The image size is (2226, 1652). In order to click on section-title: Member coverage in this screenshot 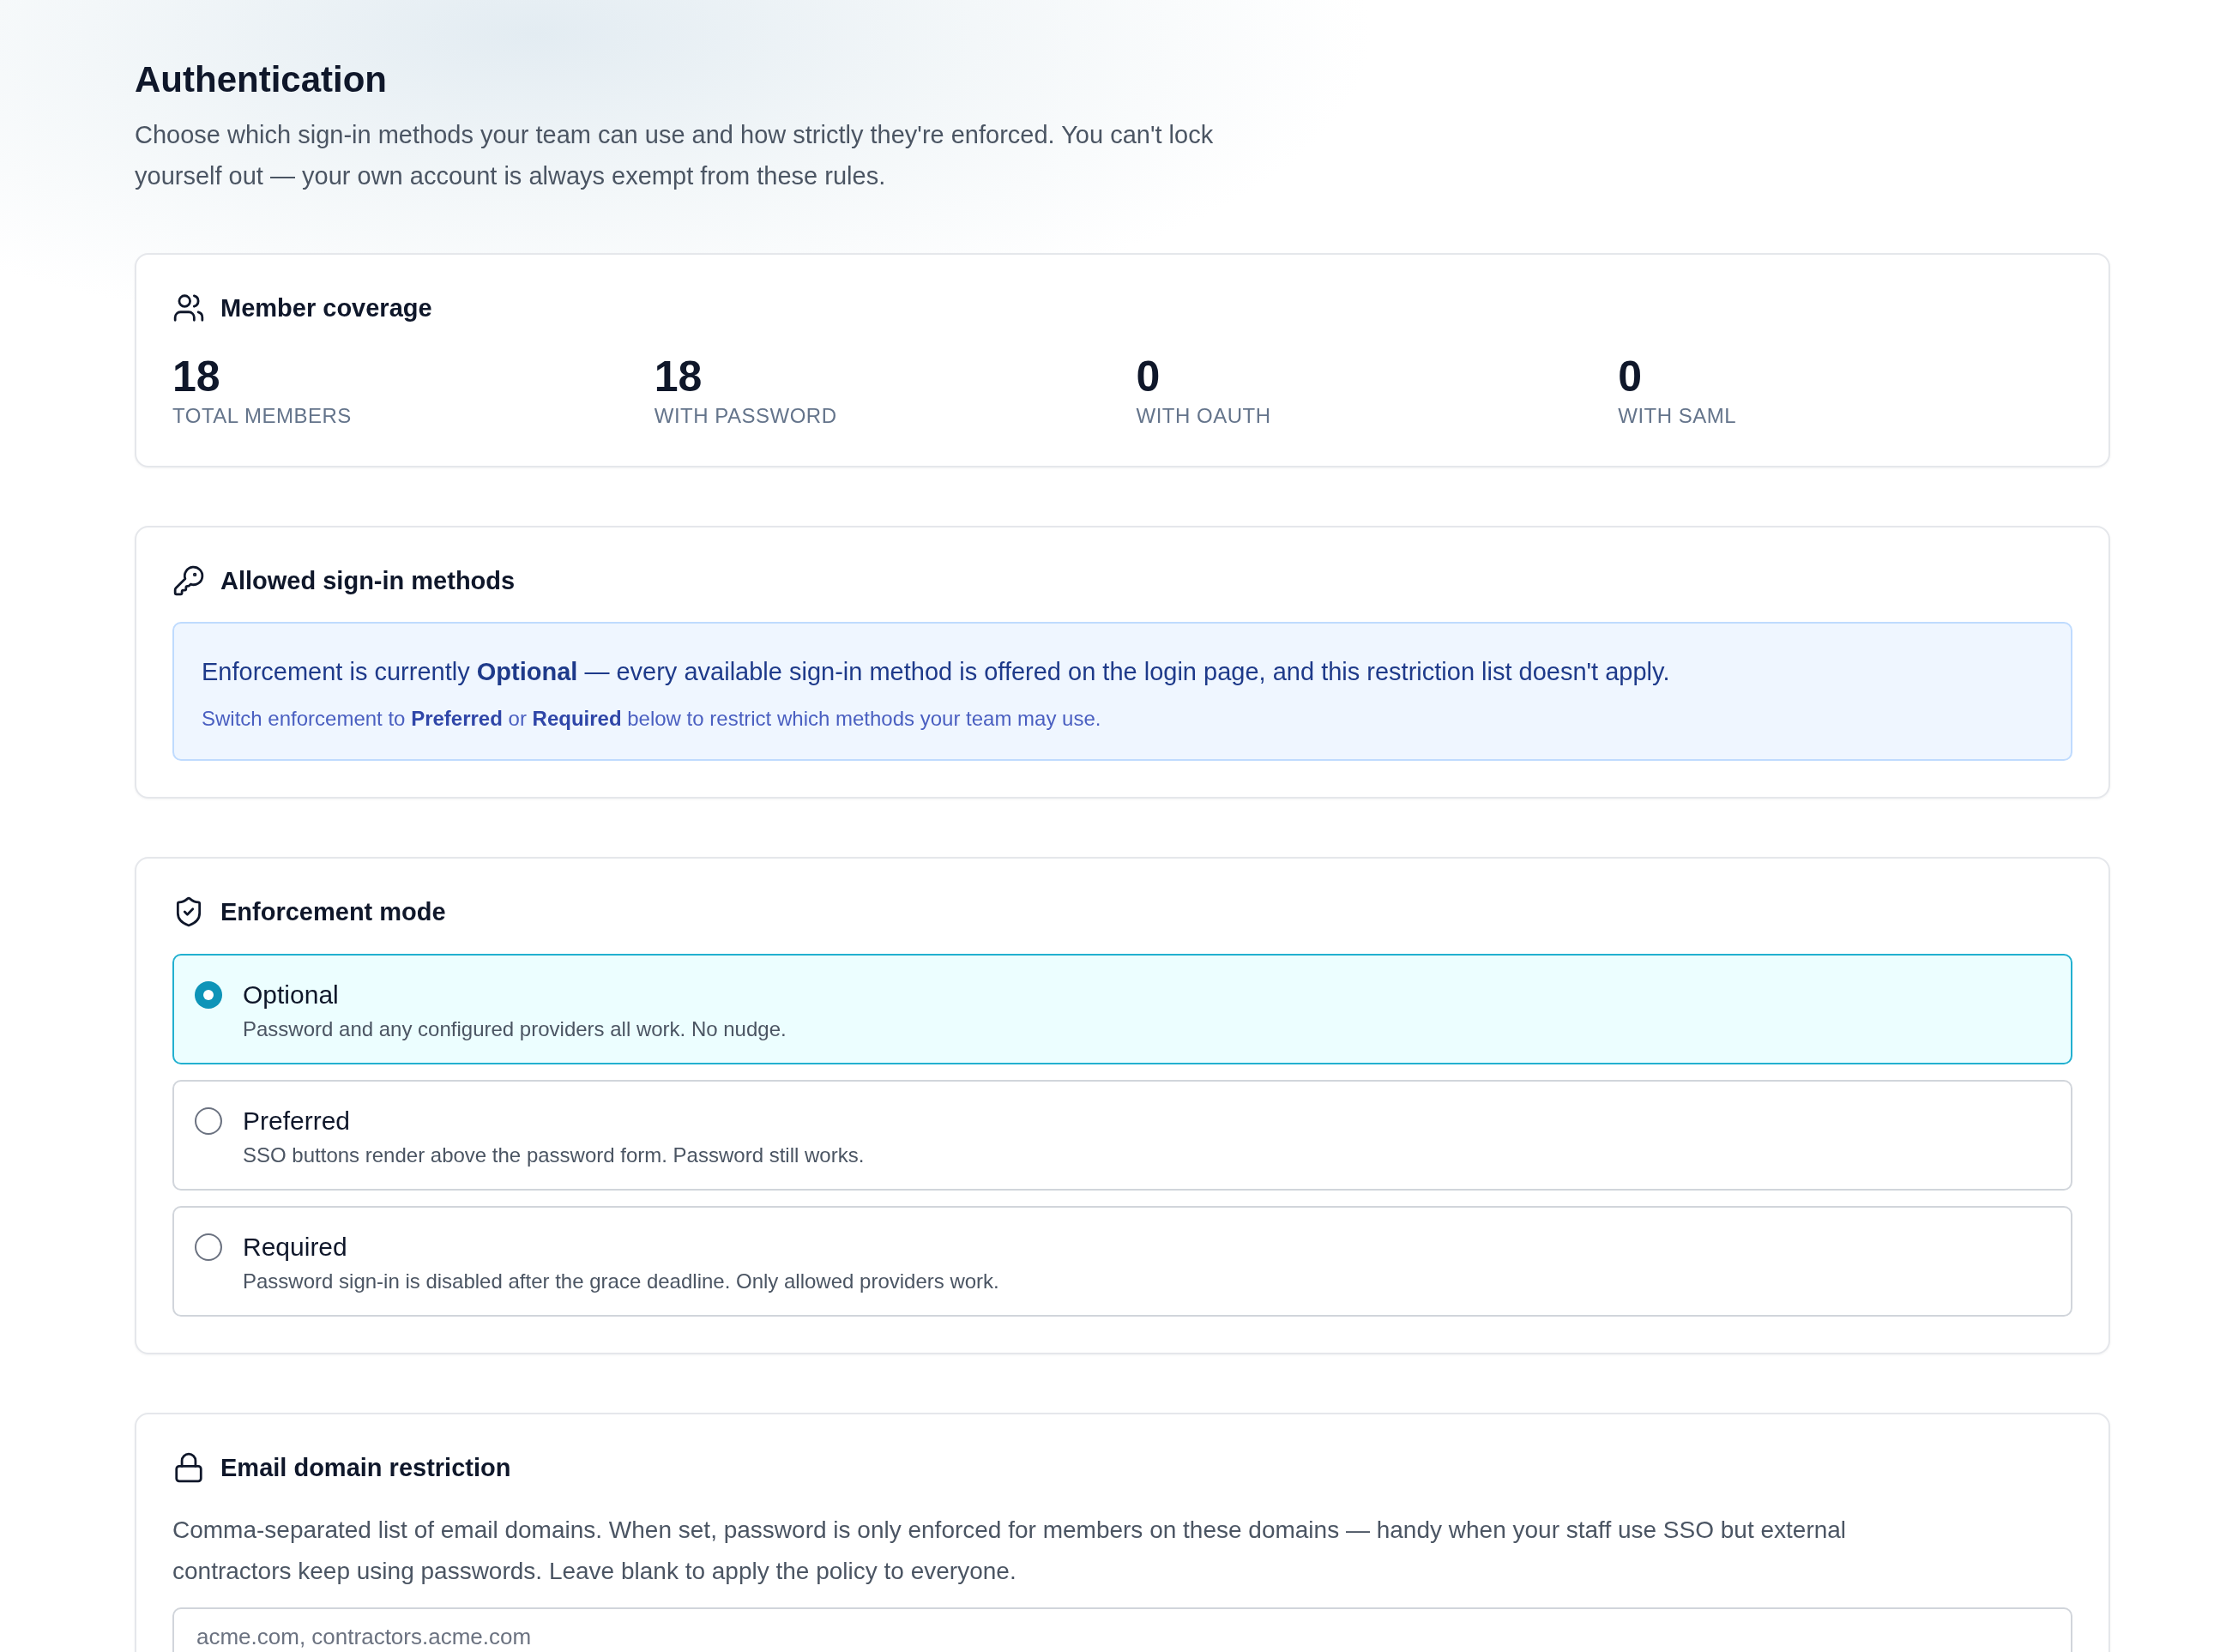, I will do `click(326, 308)`.